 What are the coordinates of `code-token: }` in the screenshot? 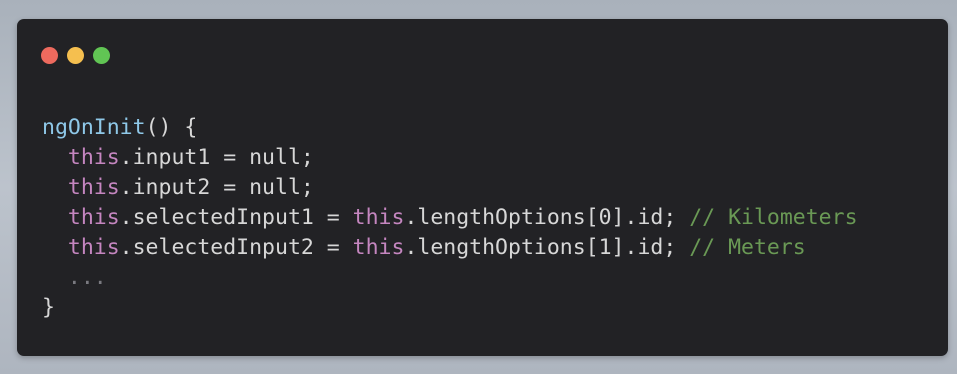 It's located at (48, 307).